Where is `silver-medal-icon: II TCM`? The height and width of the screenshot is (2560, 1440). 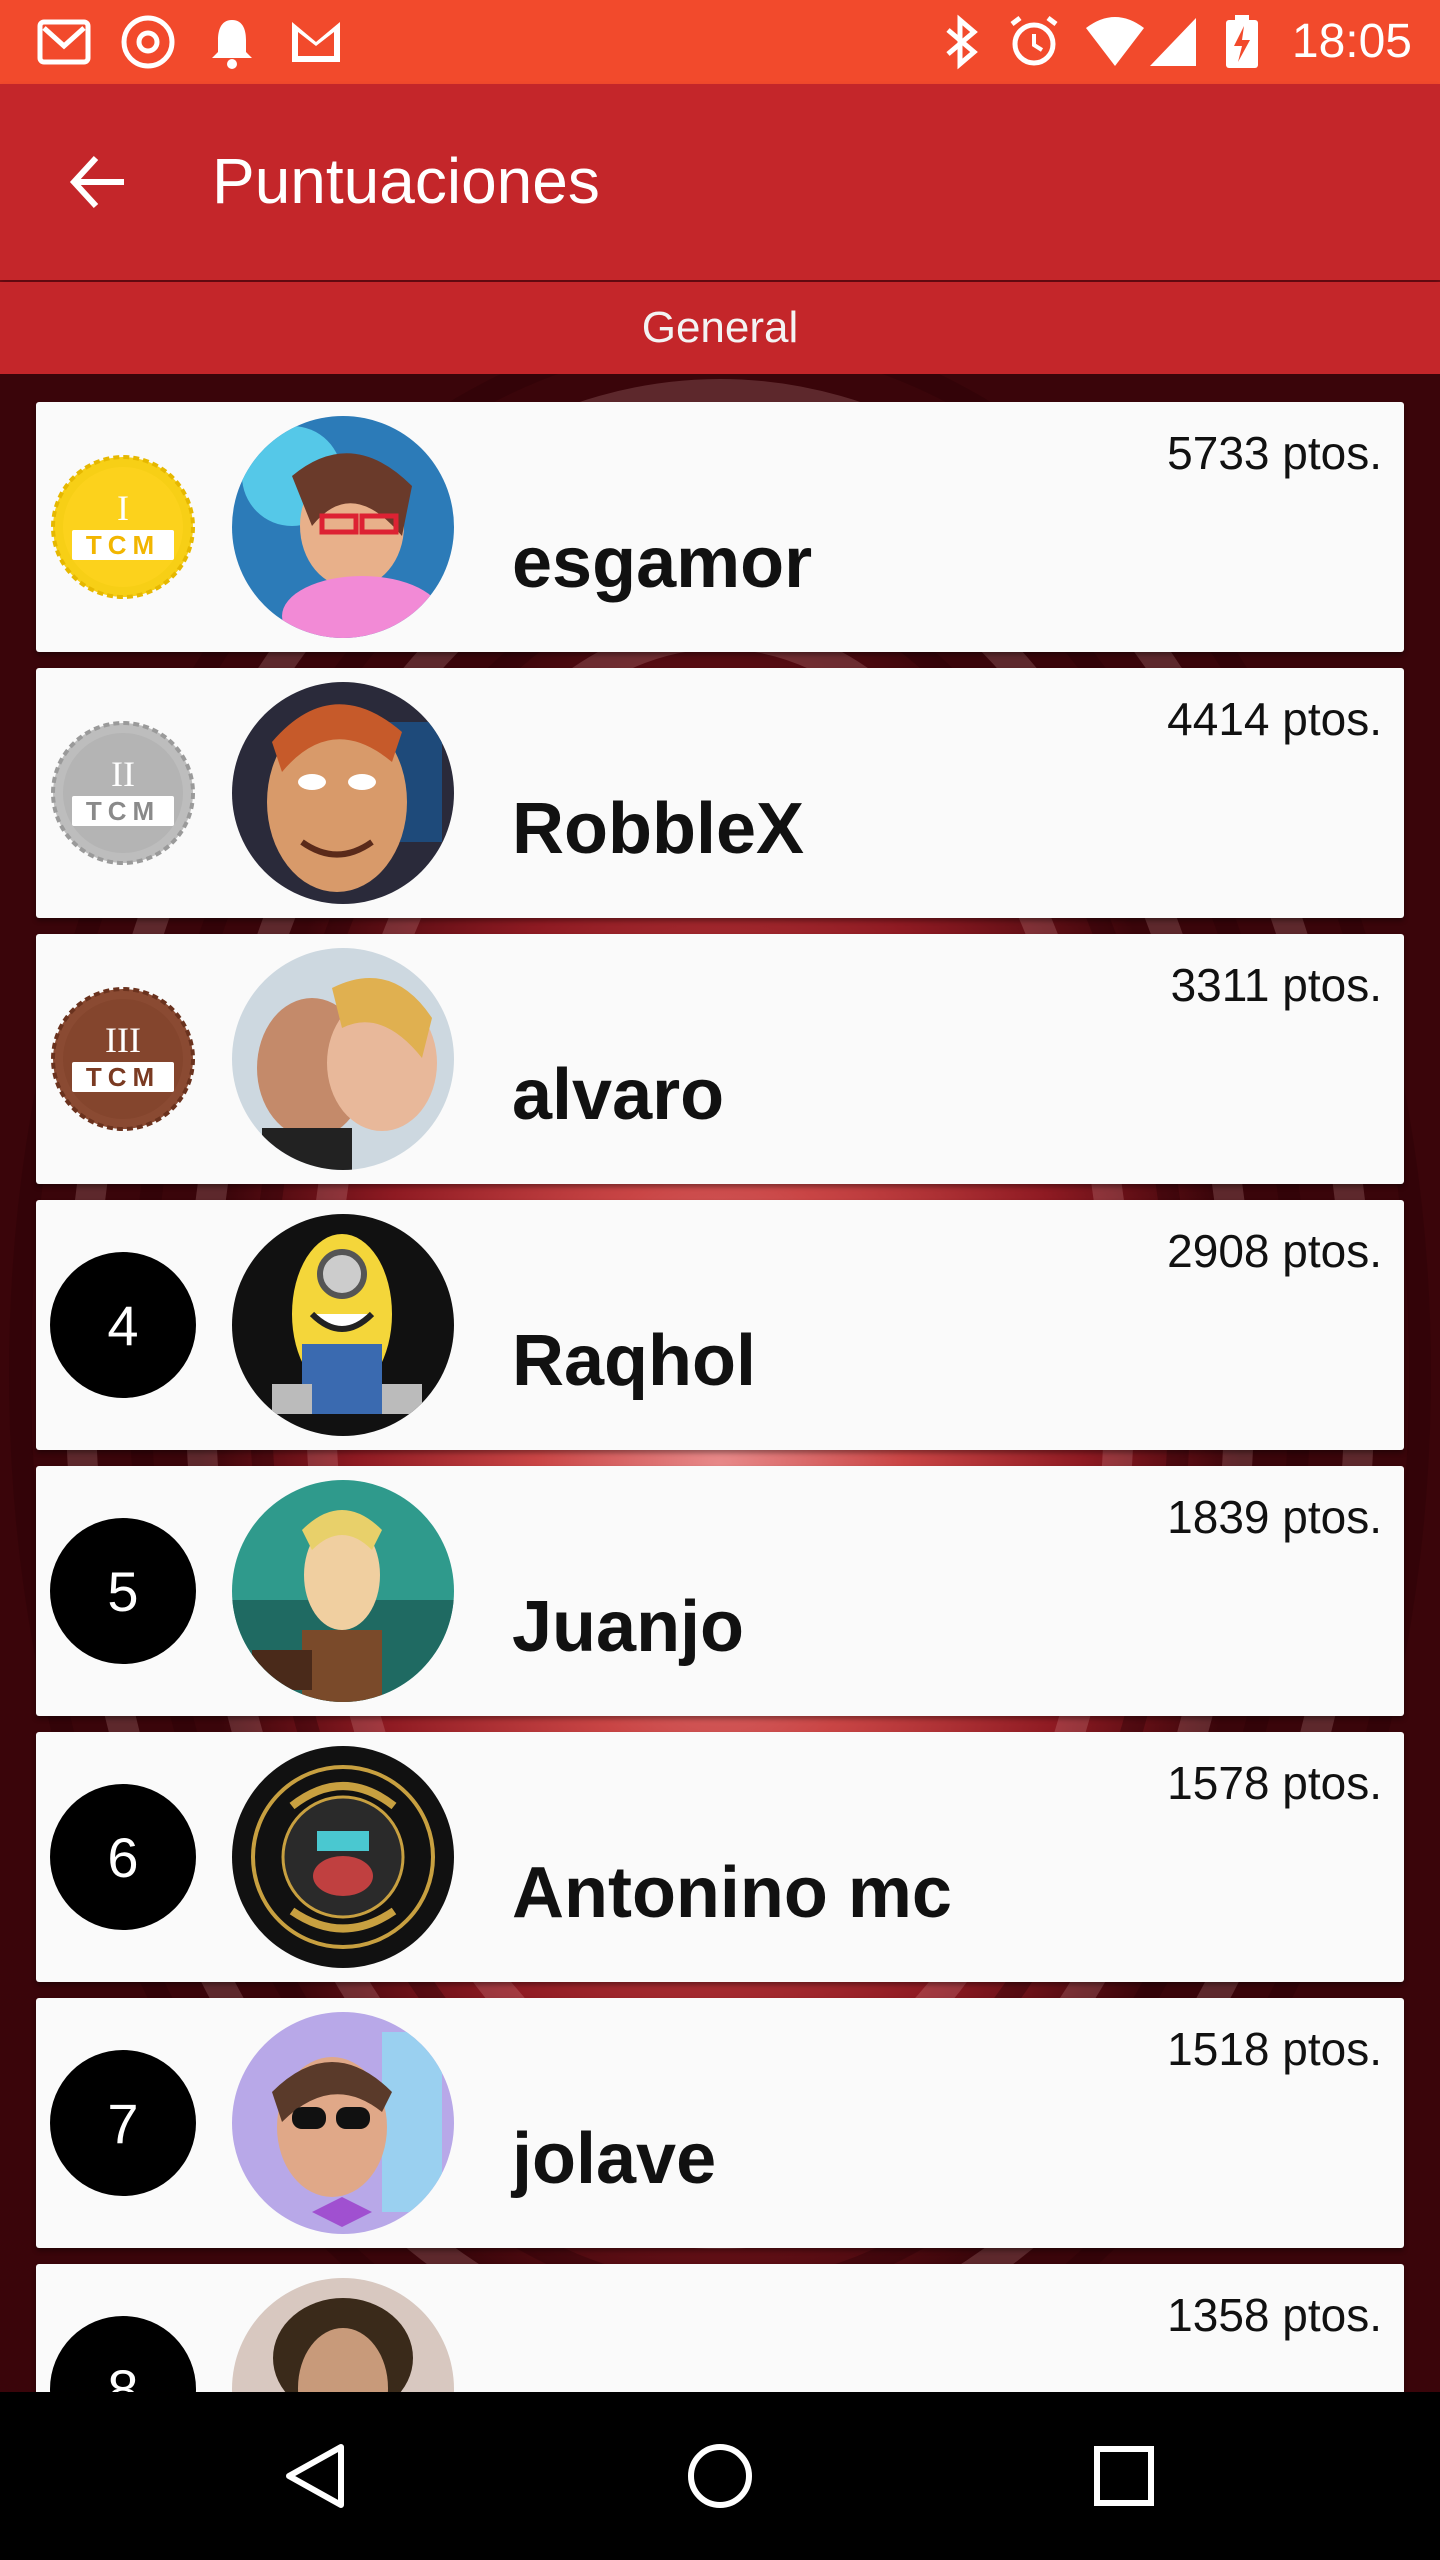
silver-medal-icon: II TCM is located at coordinates (123, 793).